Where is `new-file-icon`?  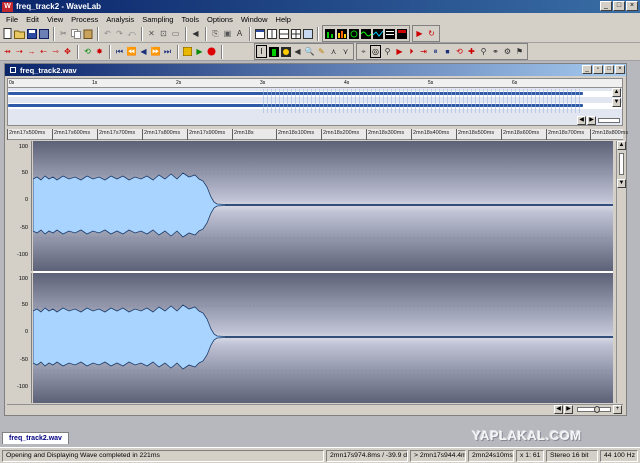
new-file-icon is located at coordinates (7, 33).